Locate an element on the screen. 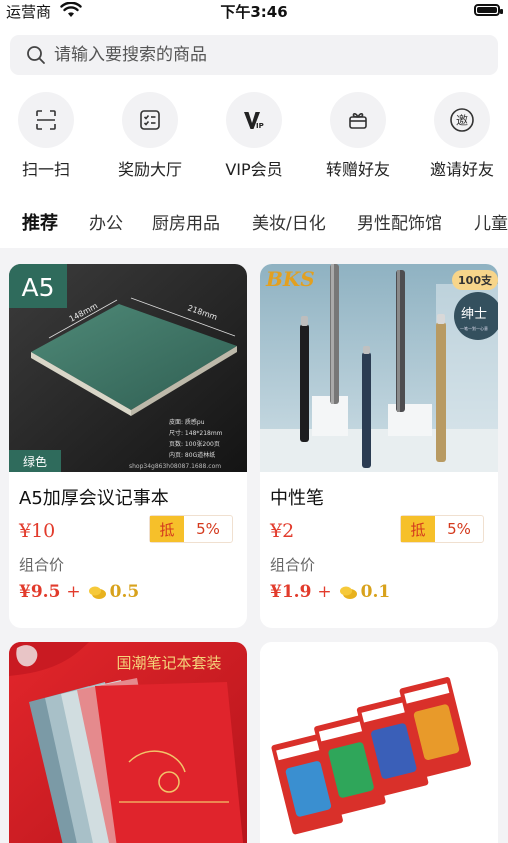 This screenshot has height=843, width=508. quick-action-label: 转赠好友 is located at coordinates (357, 169).